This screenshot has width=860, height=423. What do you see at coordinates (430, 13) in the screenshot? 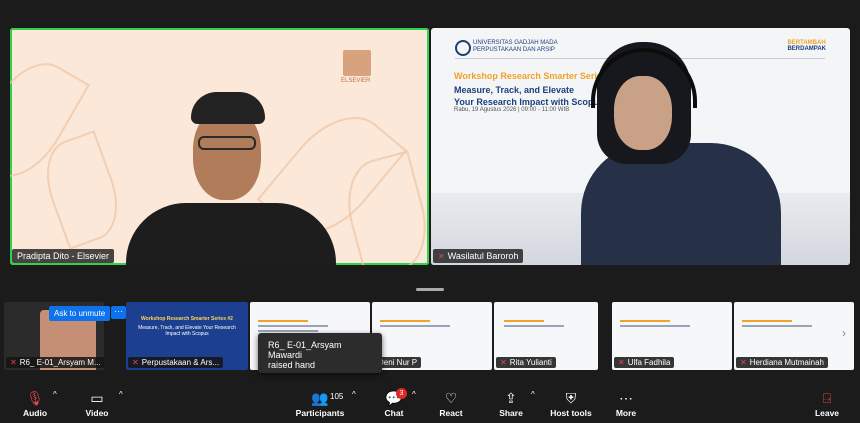
I see `top-bar` at bounding box center [430, 13].